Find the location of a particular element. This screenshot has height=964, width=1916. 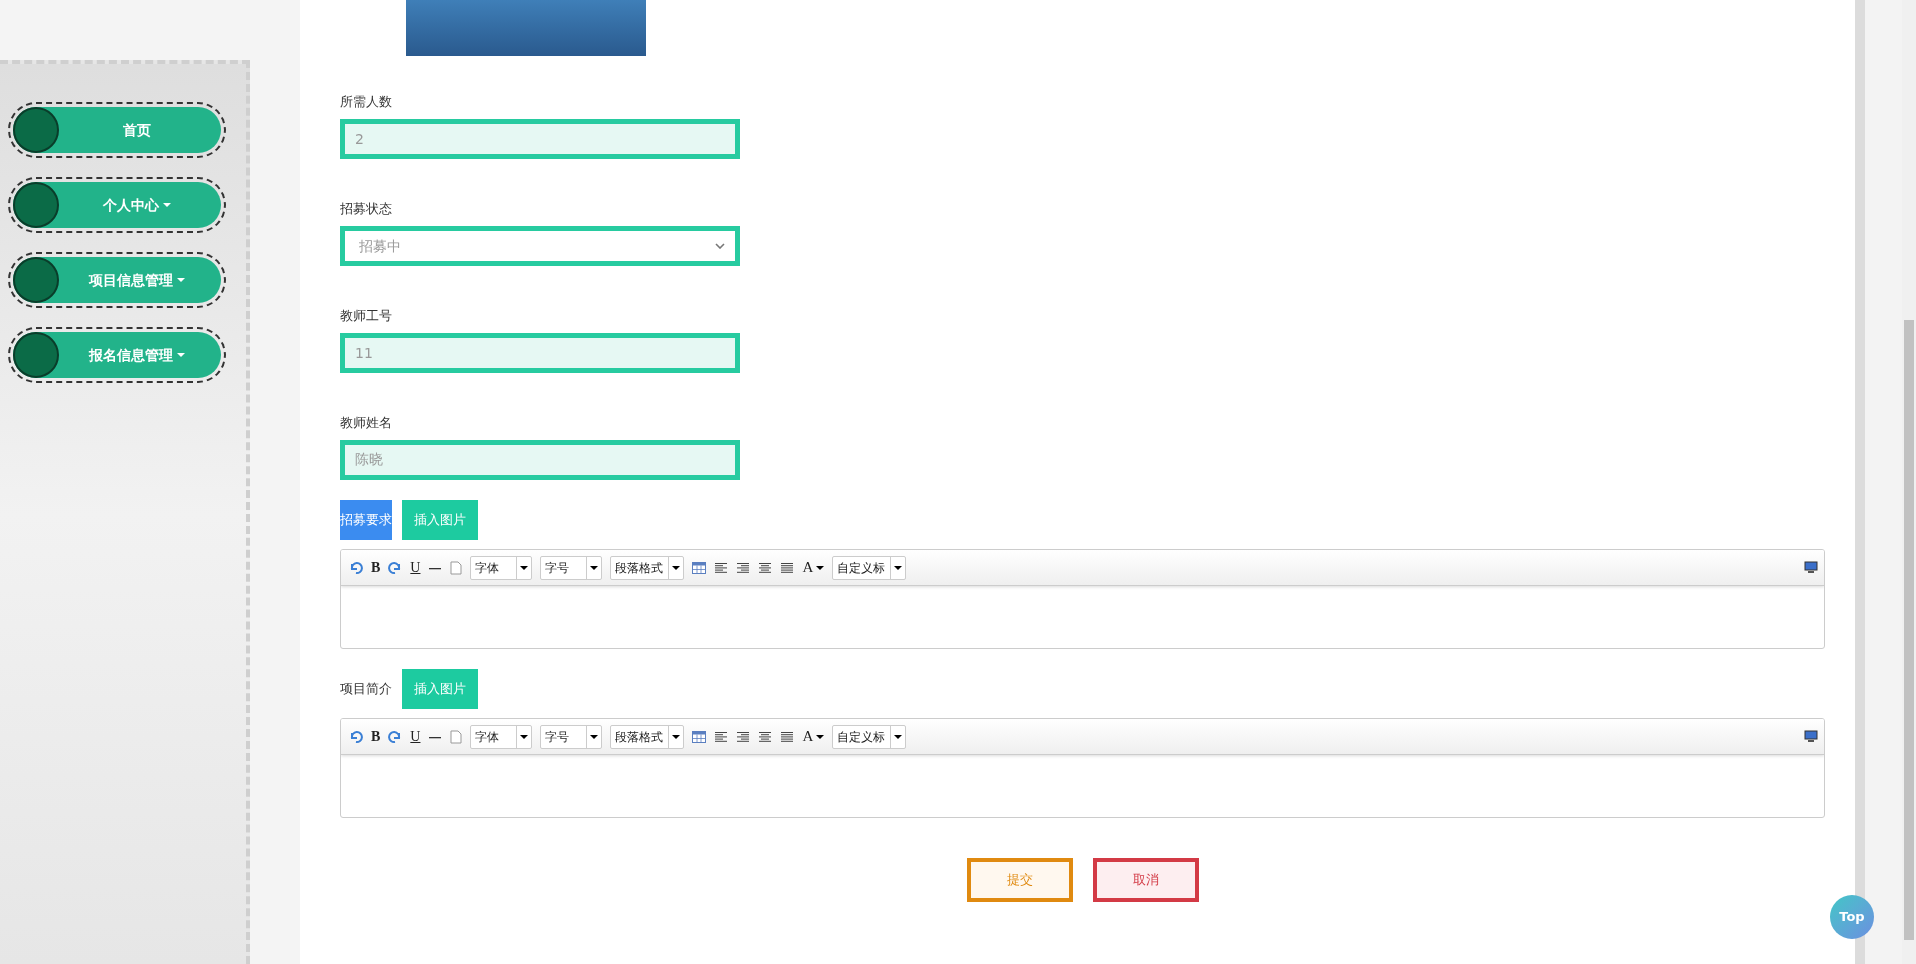

field-label: 教师姓名 is located at coordinates (366, 423).